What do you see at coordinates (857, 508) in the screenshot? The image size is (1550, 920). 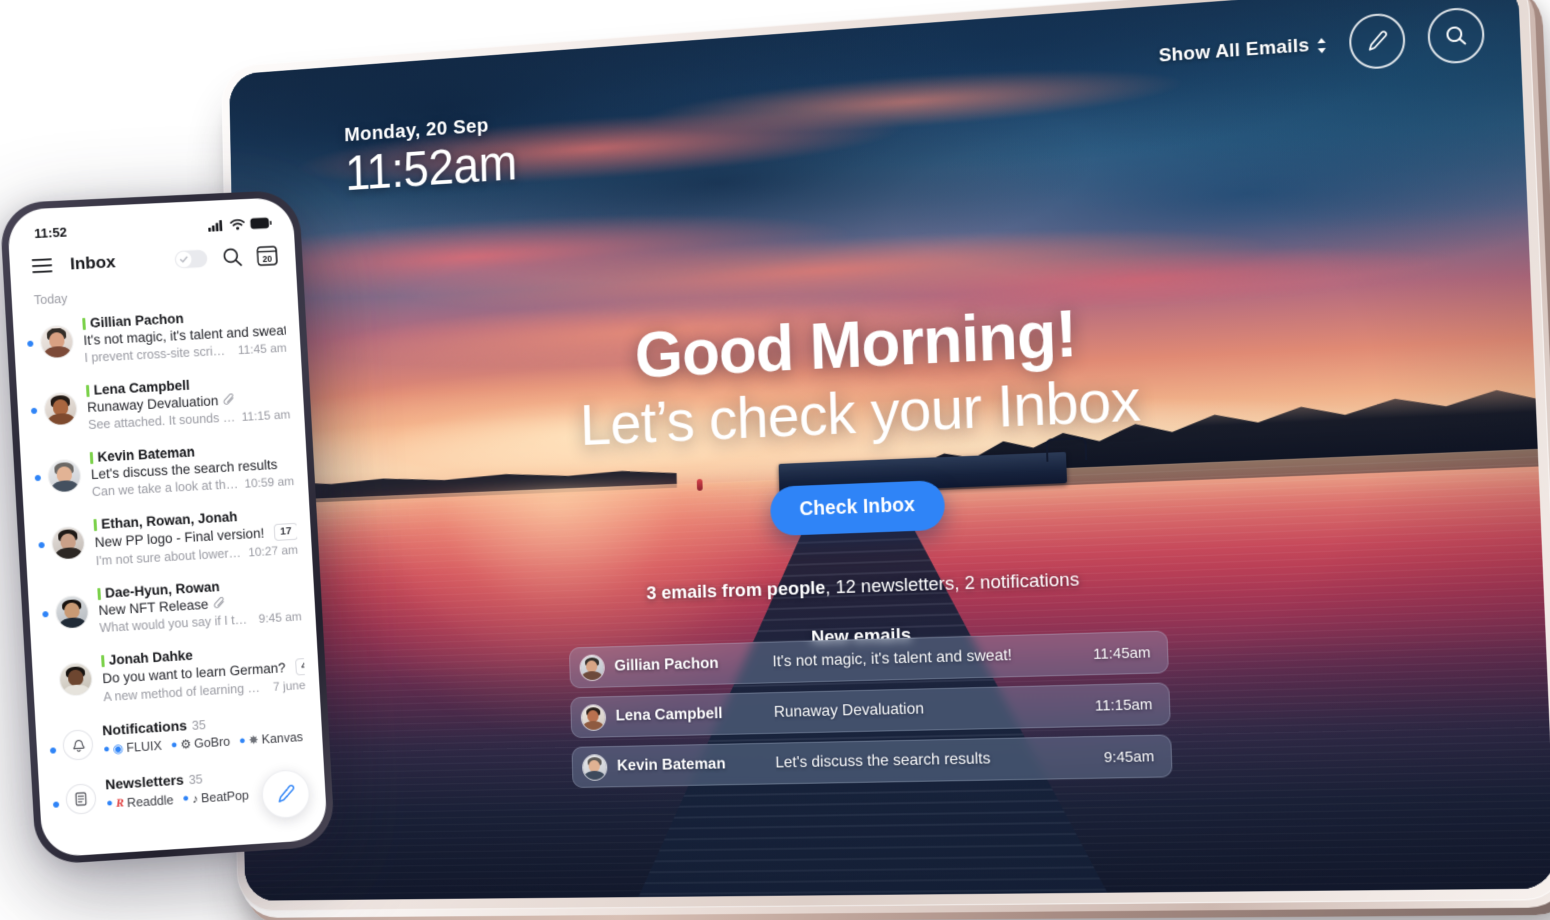 I see `check-inbox-button: Check Inbox` at bounding box center [857, 508].